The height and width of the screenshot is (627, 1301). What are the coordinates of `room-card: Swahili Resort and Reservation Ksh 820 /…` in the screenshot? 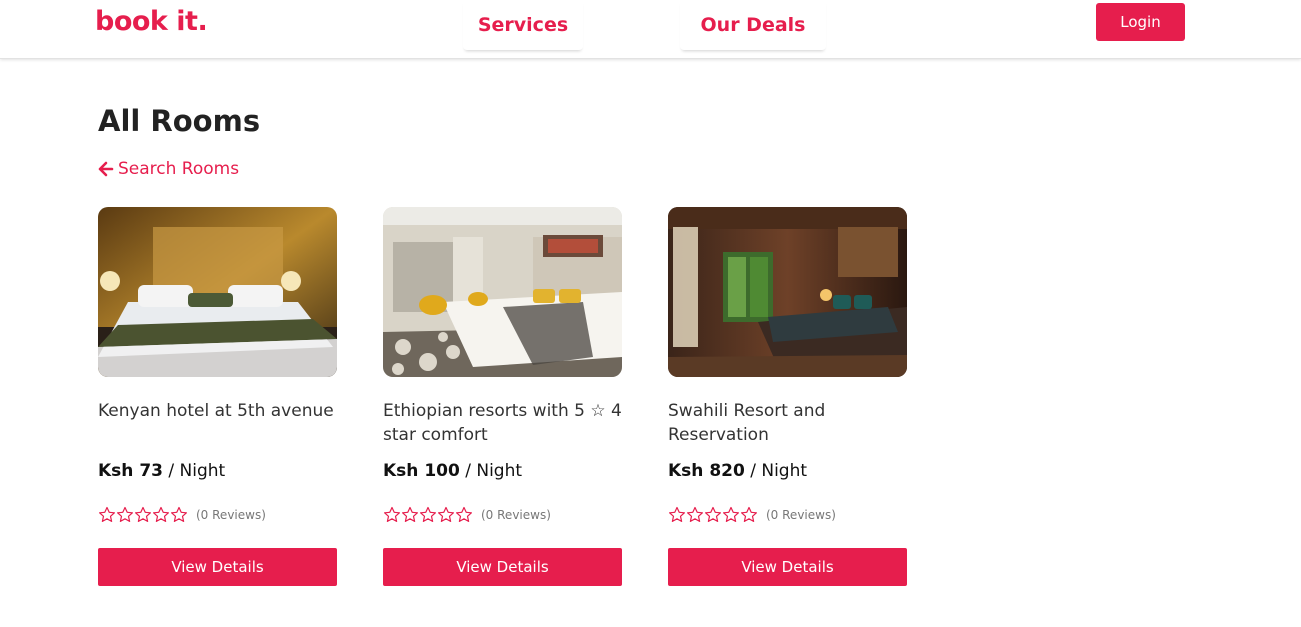 It's located at (787, 396).